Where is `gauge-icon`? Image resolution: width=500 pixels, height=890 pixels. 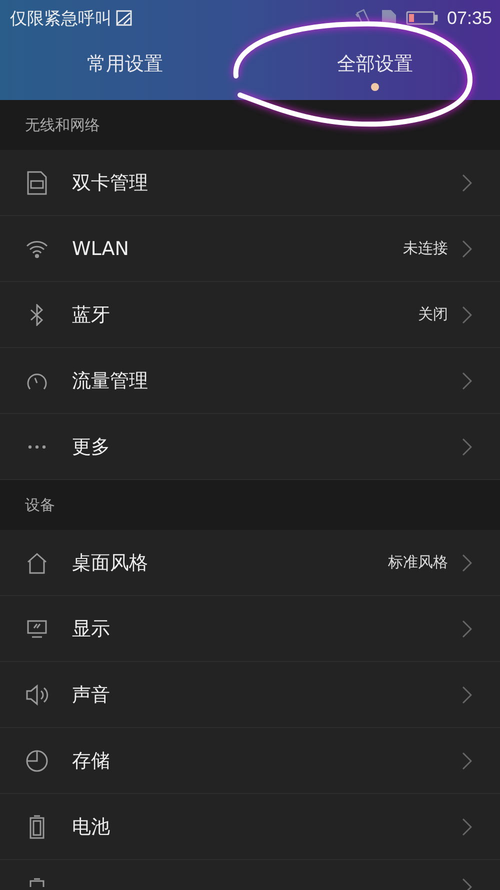 gauge-icon is located at coordinates (37, 380).